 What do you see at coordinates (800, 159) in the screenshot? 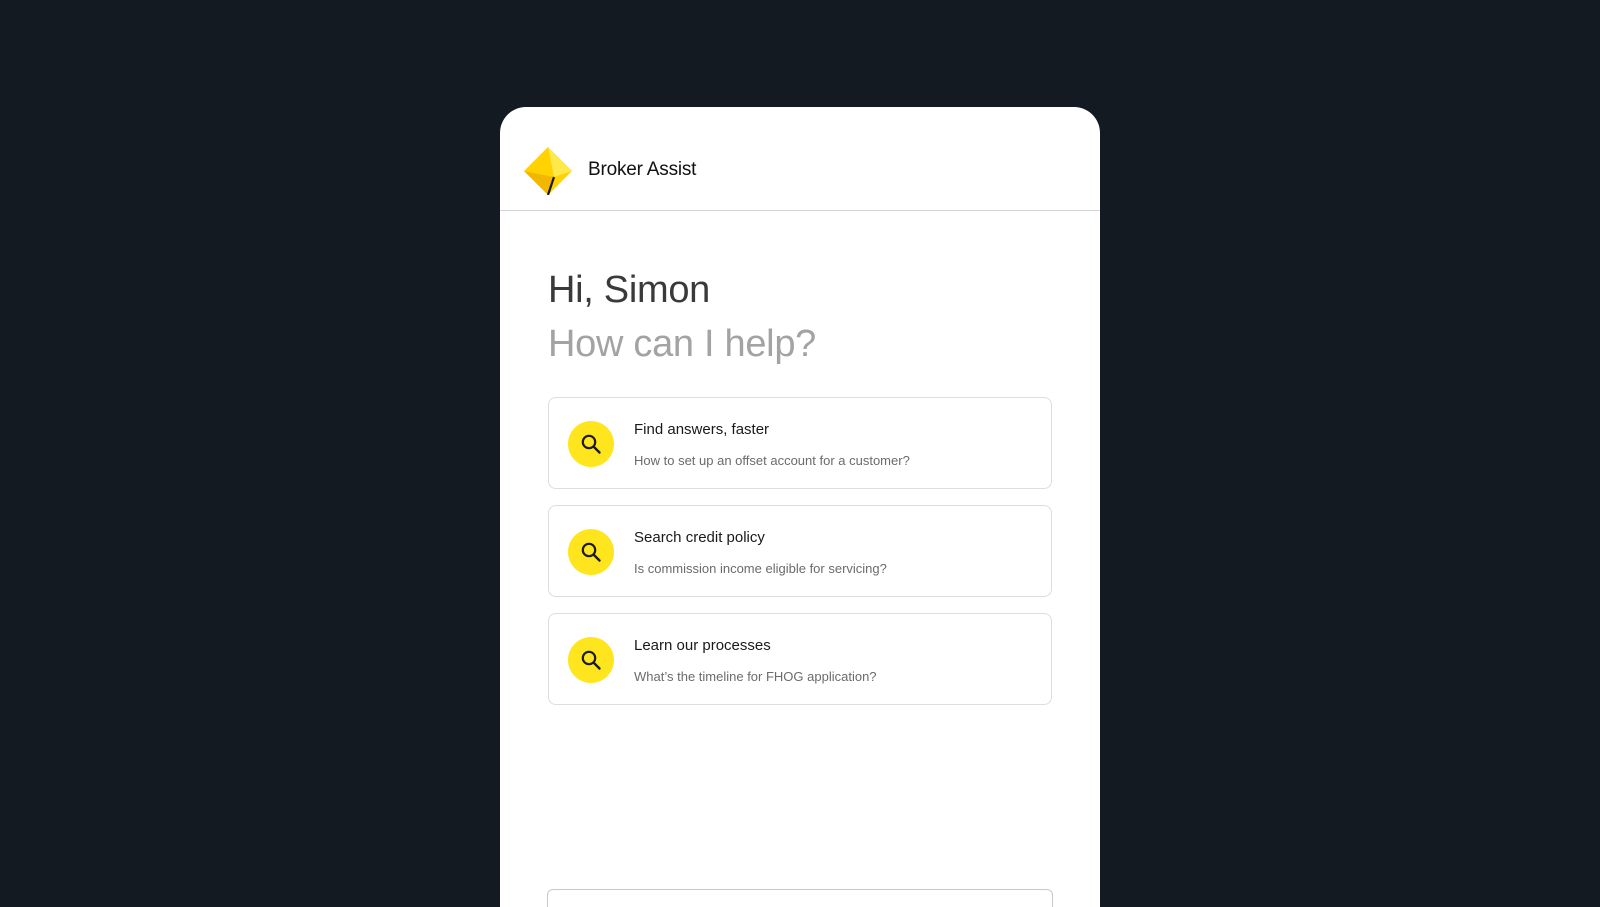
I see `app-header: Broker Assist` at bounding box center [800, 159].